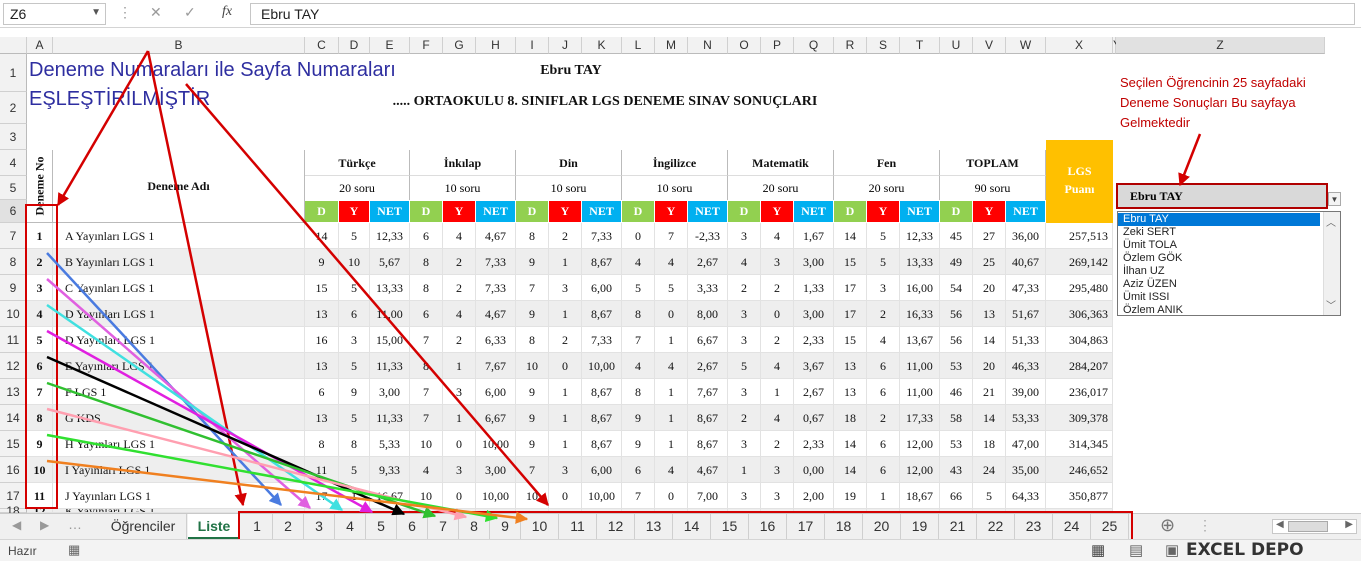 This screenshot has height=561, width=1361. Describe the element at coordinates (1079, 45) in the screenshot. I see `column-header: X` at that location.